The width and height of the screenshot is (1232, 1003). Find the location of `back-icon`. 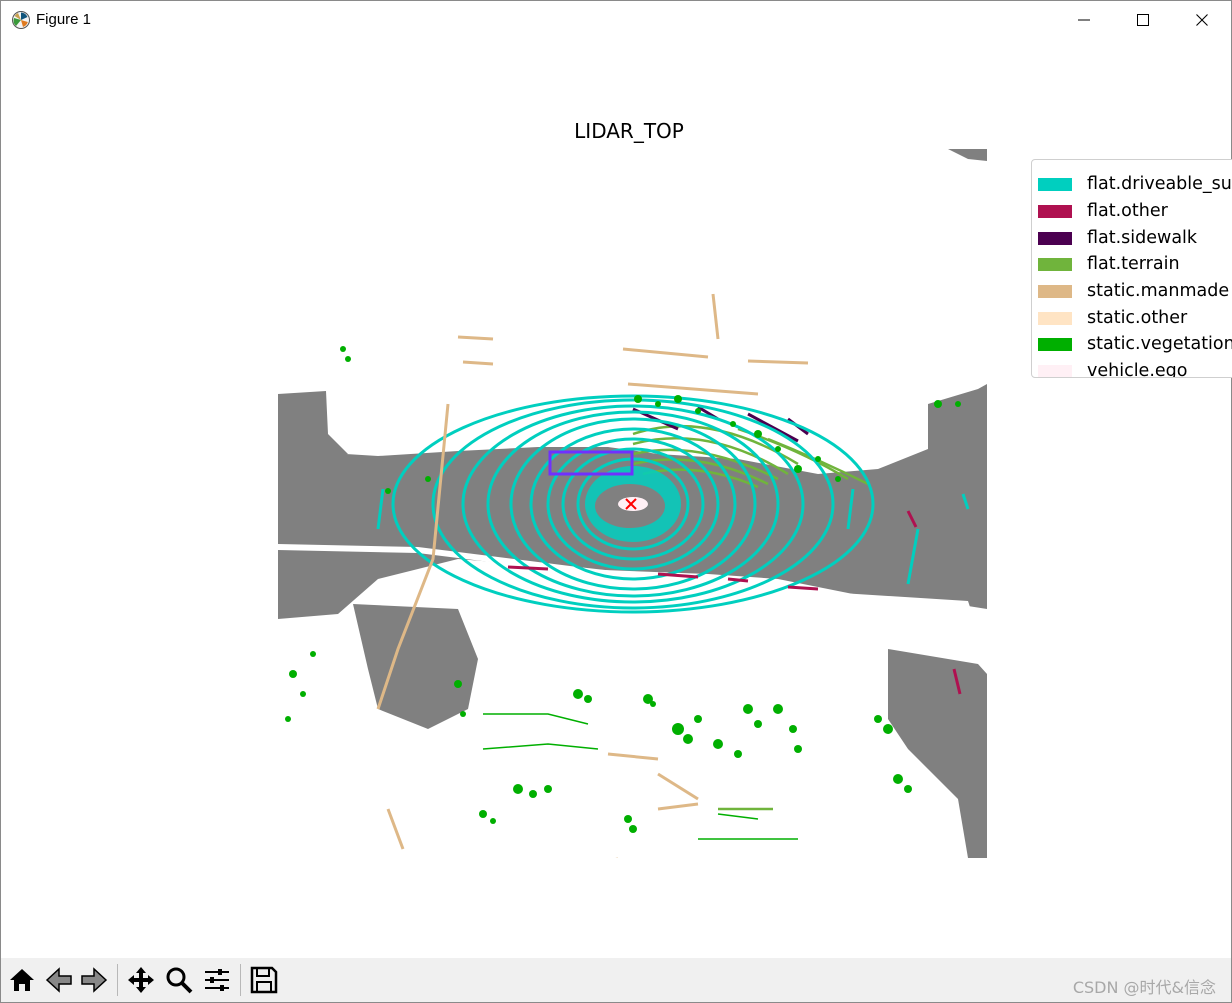

back-icon is located at coordinates (58, 980).